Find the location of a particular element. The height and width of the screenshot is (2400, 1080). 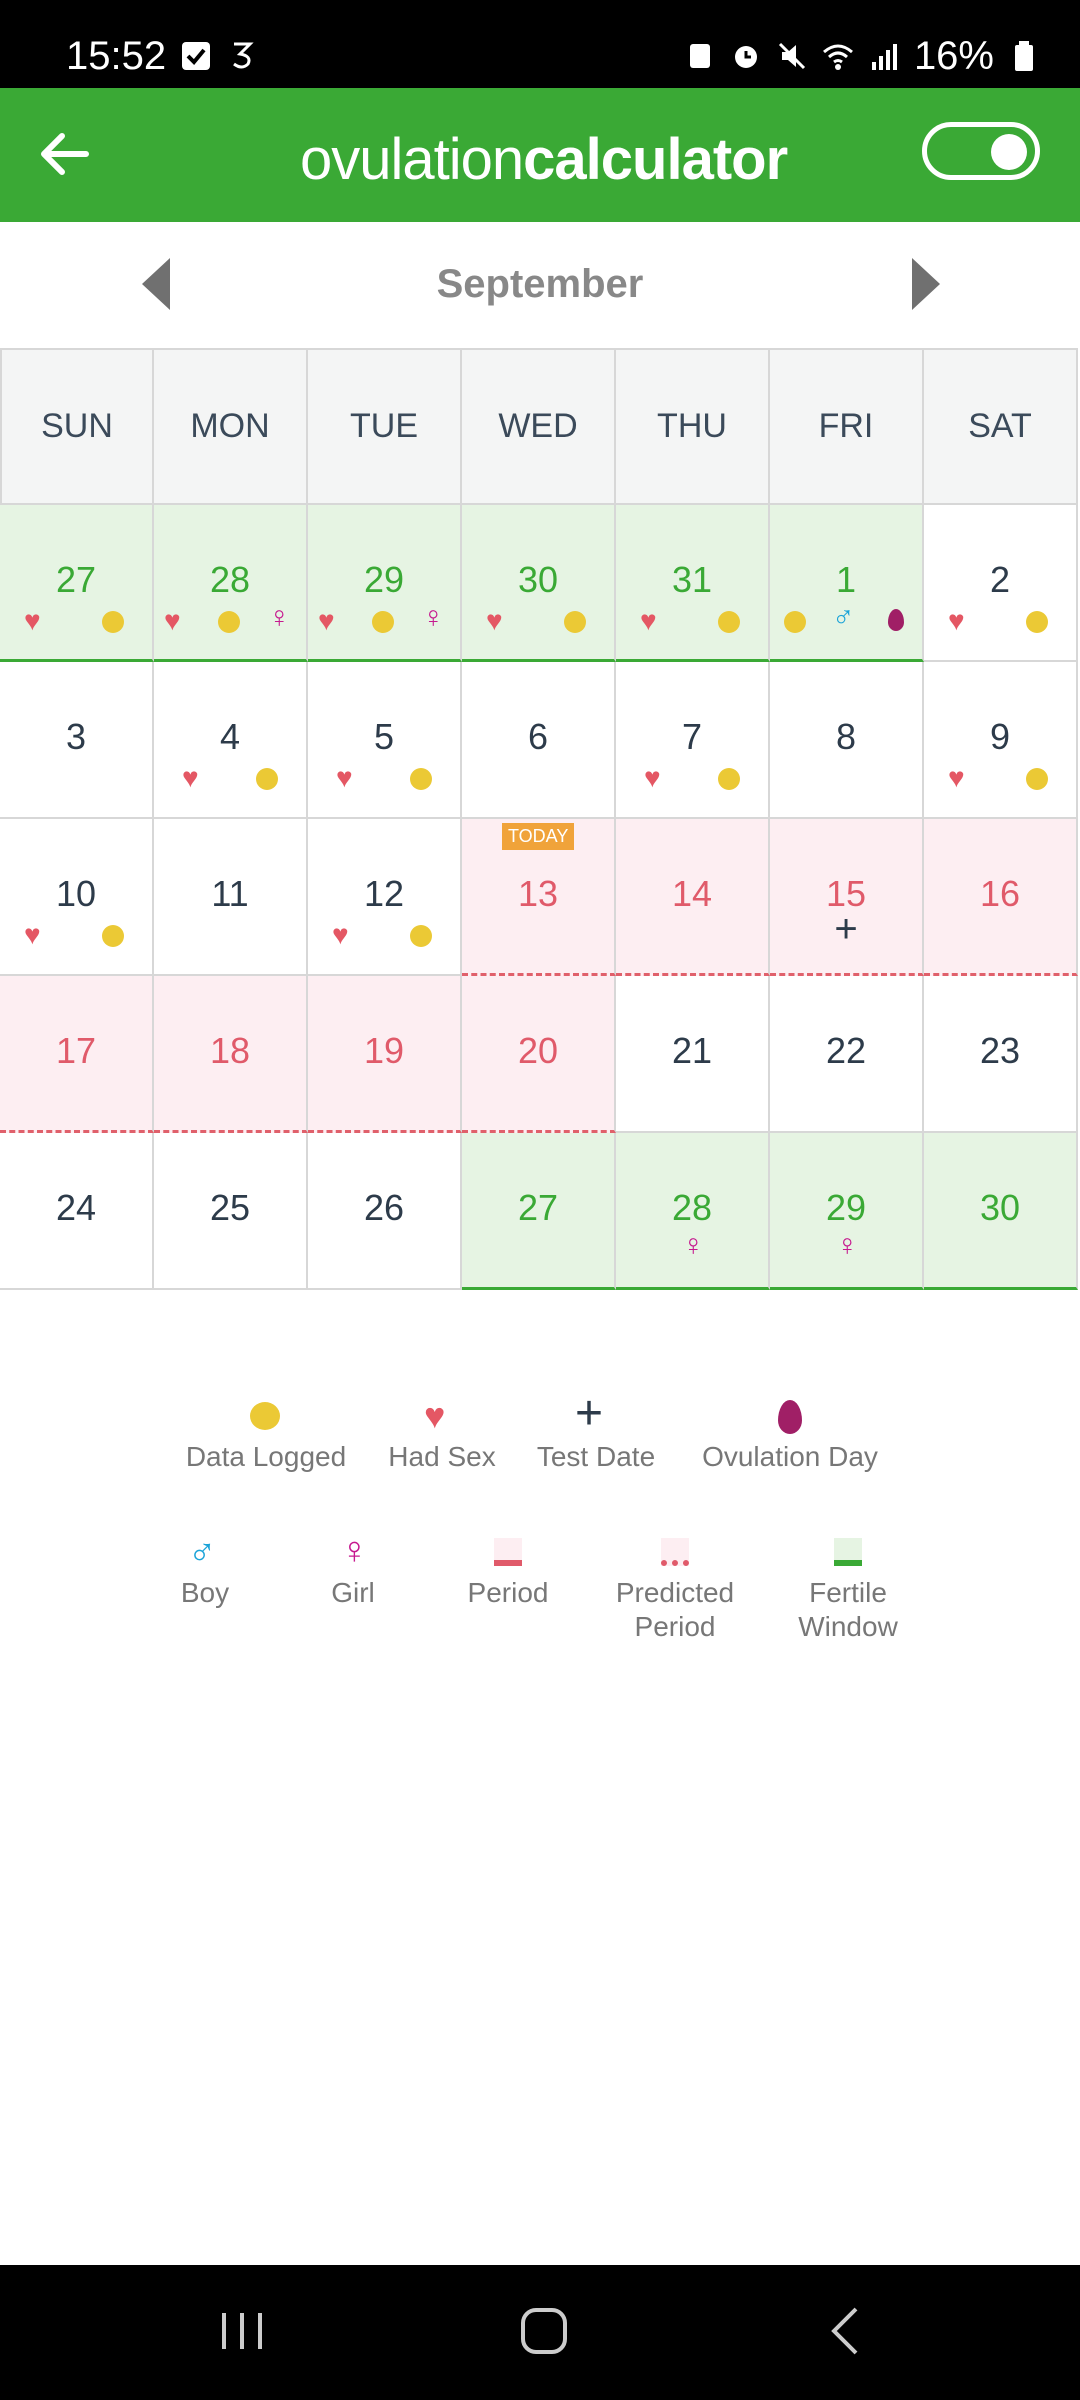

battery-icon is located at coordinates (1024, 56).